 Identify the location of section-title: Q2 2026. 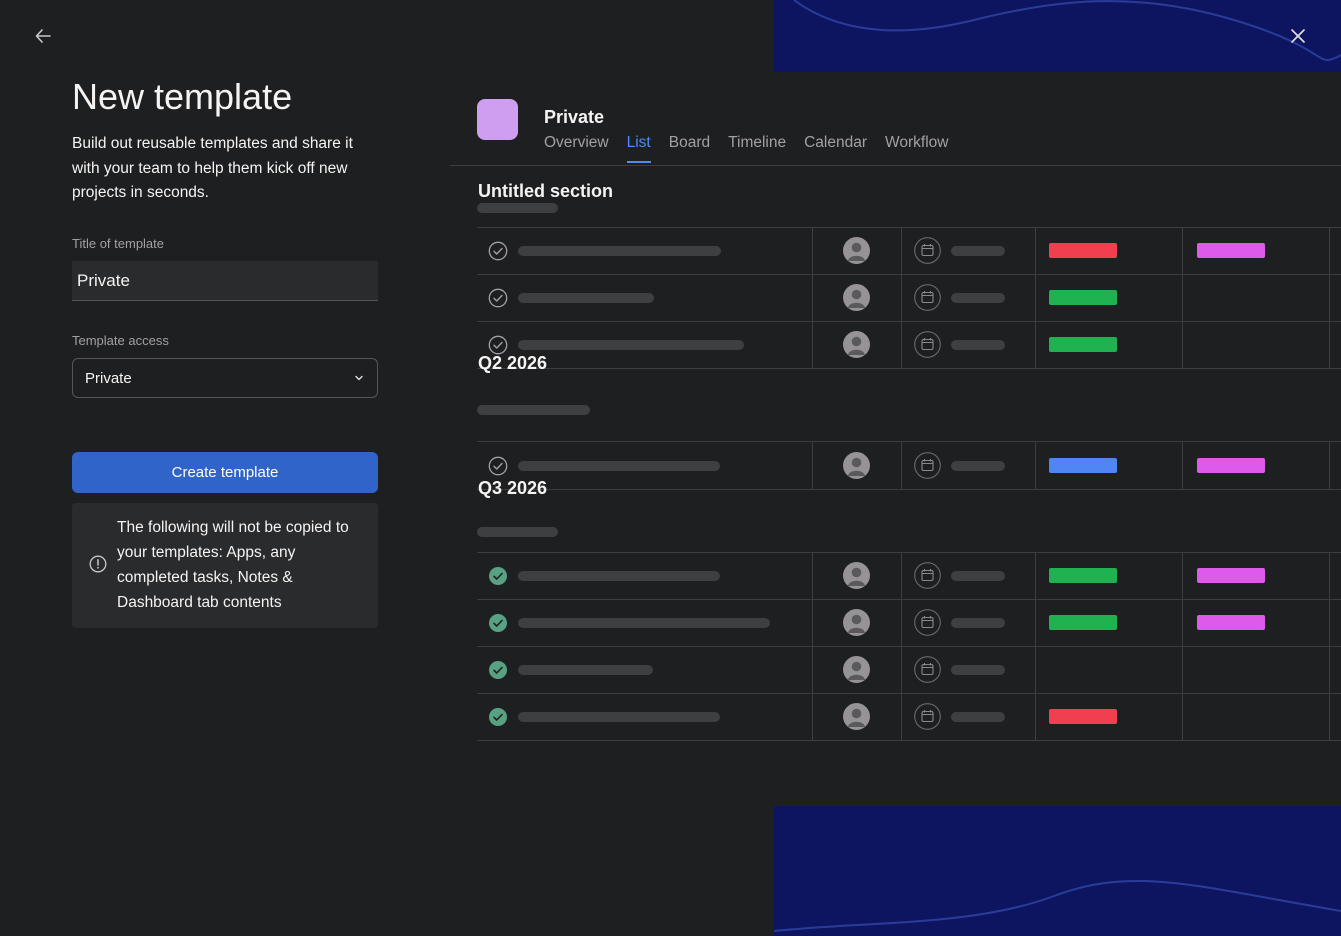
(513, 363).